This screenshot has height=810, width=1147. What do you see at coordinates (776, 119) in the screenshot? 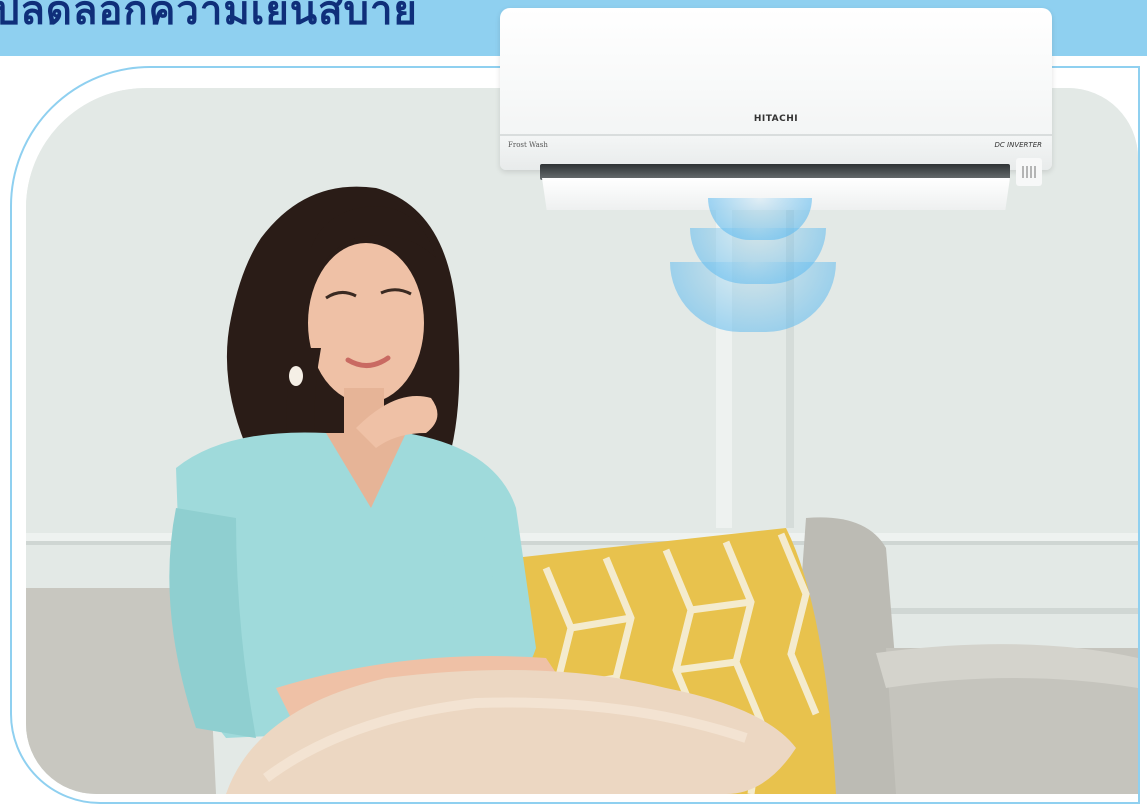
I see `ac-brand-label: HITACHI` at bounding box center [776, 119].